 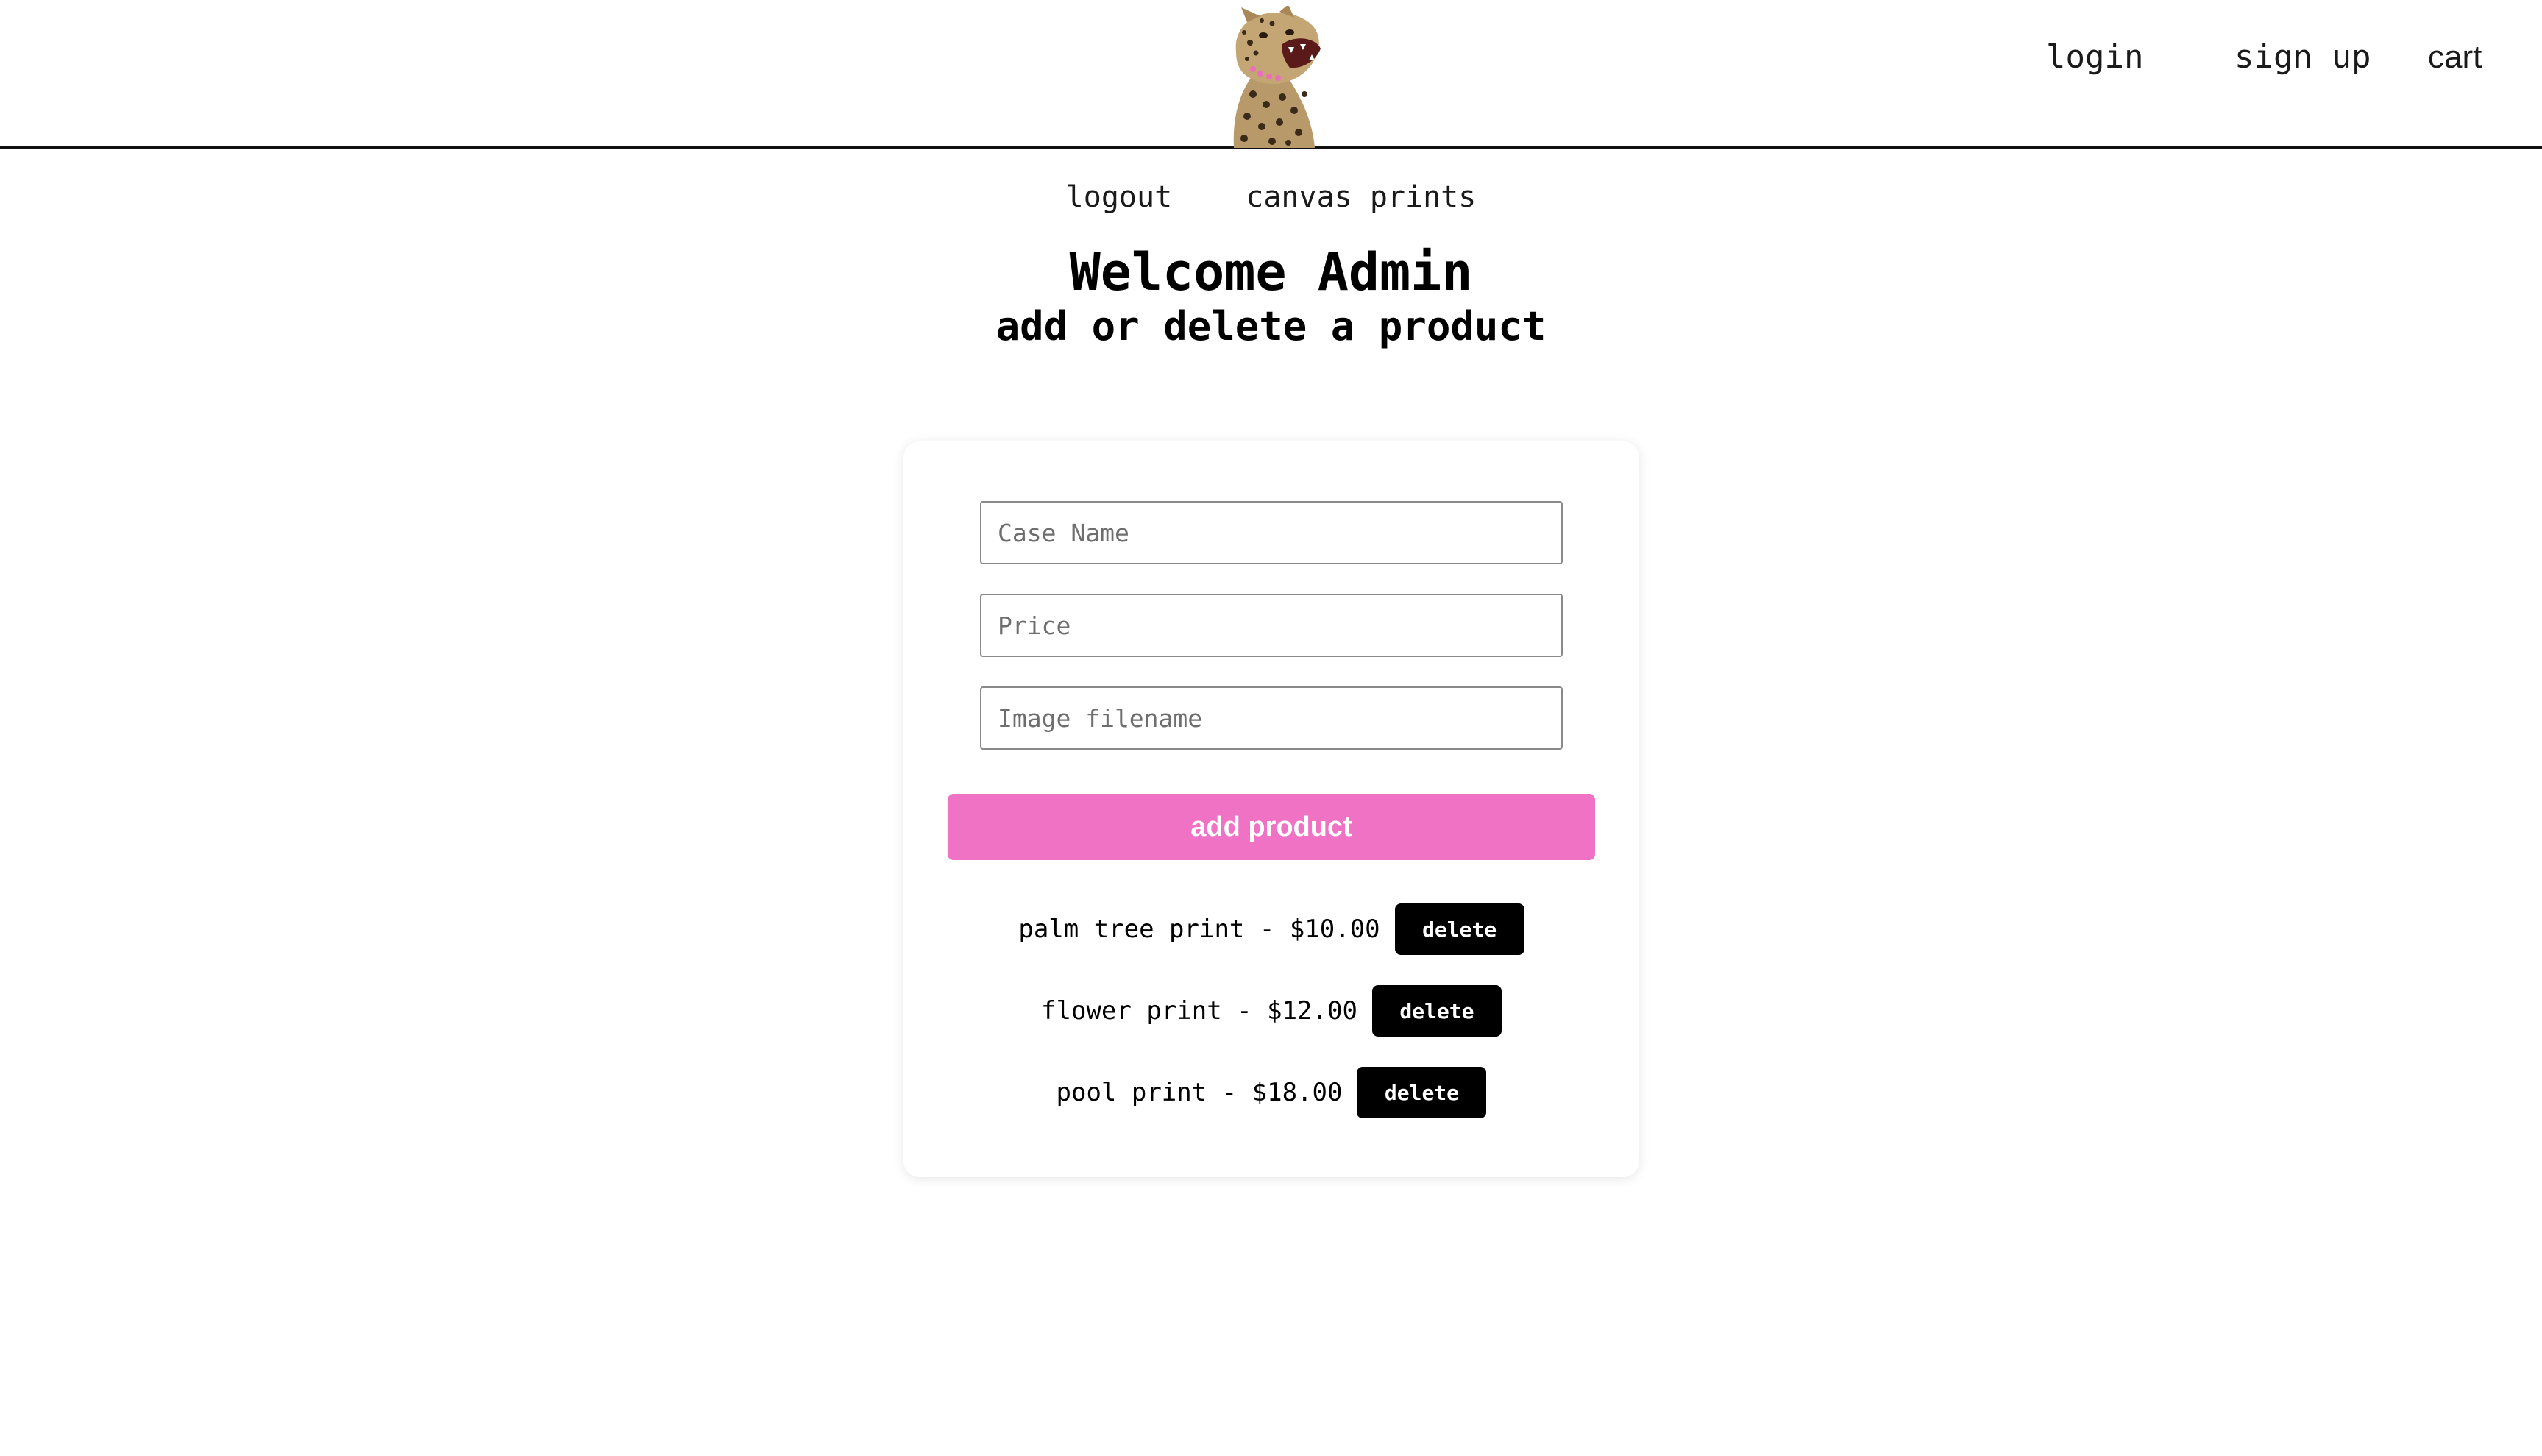 I want to click on case-name-input, so click(x=1271, y=533).